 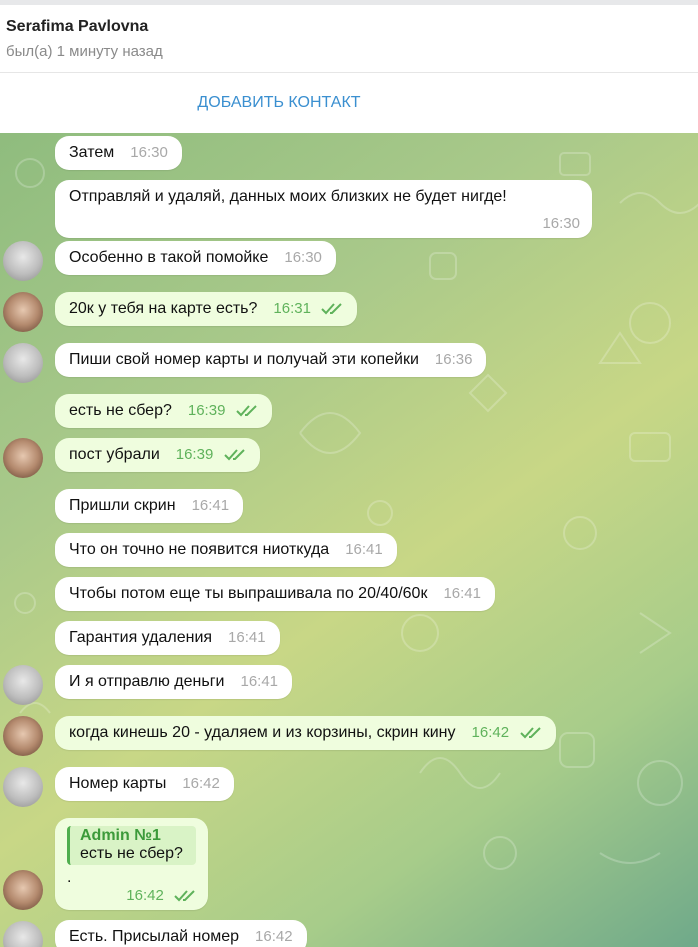 I want to click on reply-message-bubble: Admin №1 есть не сбер? . 16:42, so click(x=131, y=864).